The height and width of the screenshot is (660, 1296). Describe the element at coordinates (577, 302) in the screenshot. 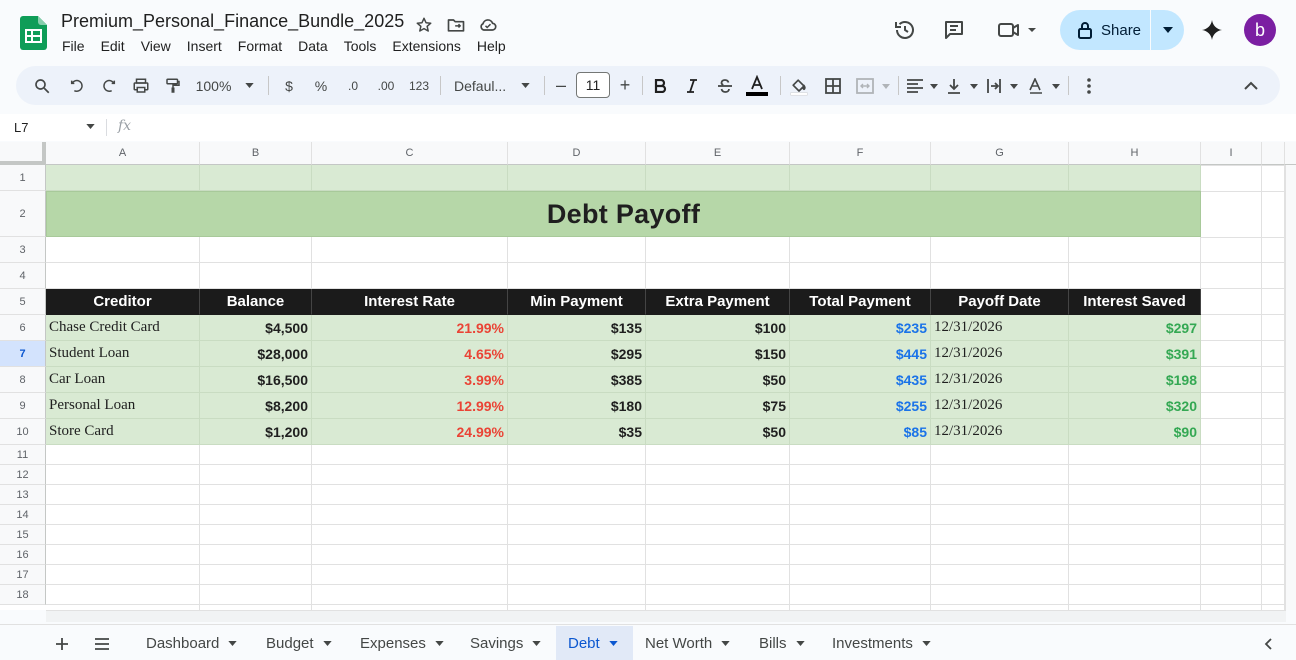

I see `header-min-payment: Min Payment` at that location.